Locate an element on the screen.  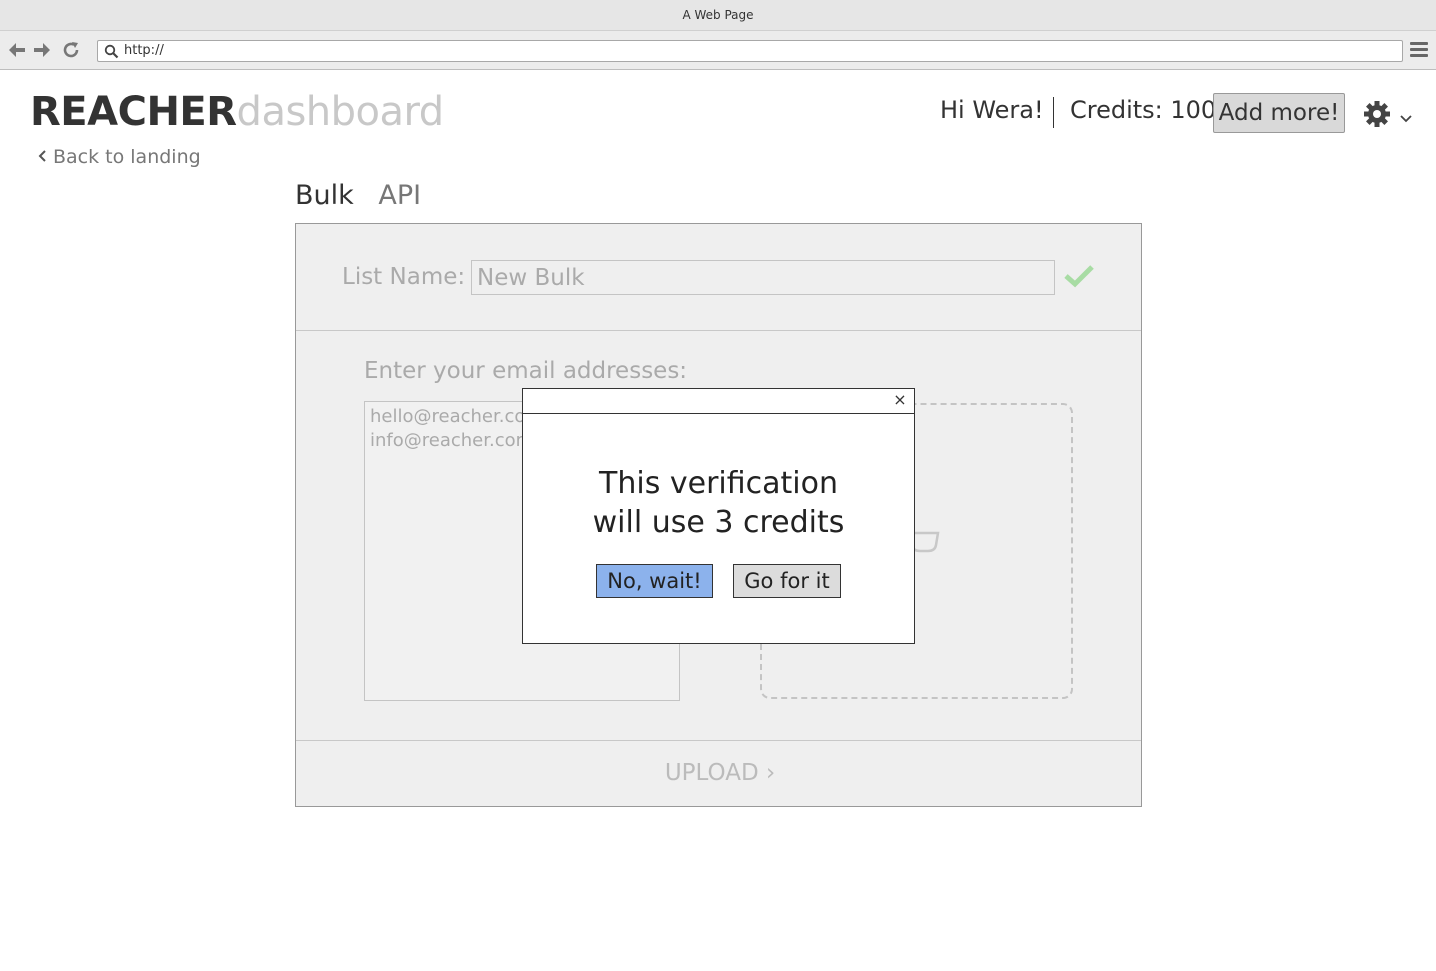
dialog-header: × is located at coordinates (718, 401).